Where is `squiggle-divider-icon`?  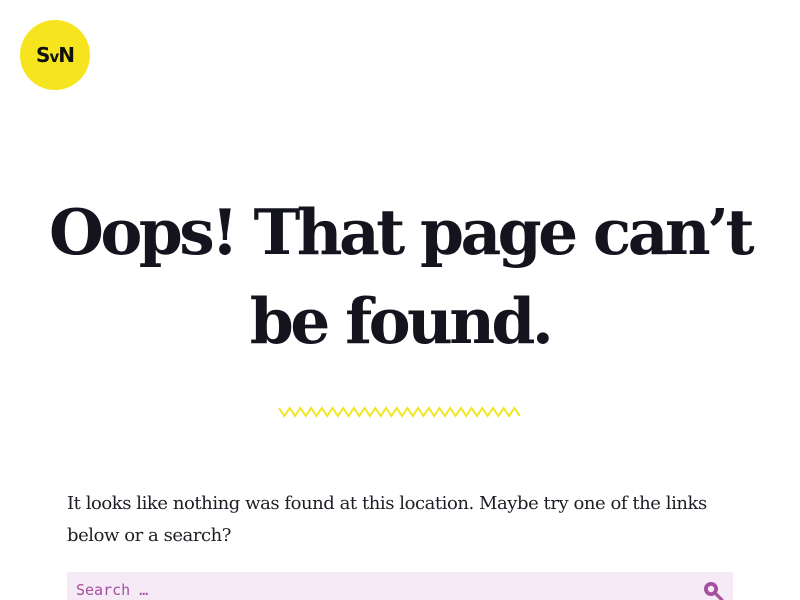
squiggle-divider-icon is located at coordinates (399, 412).